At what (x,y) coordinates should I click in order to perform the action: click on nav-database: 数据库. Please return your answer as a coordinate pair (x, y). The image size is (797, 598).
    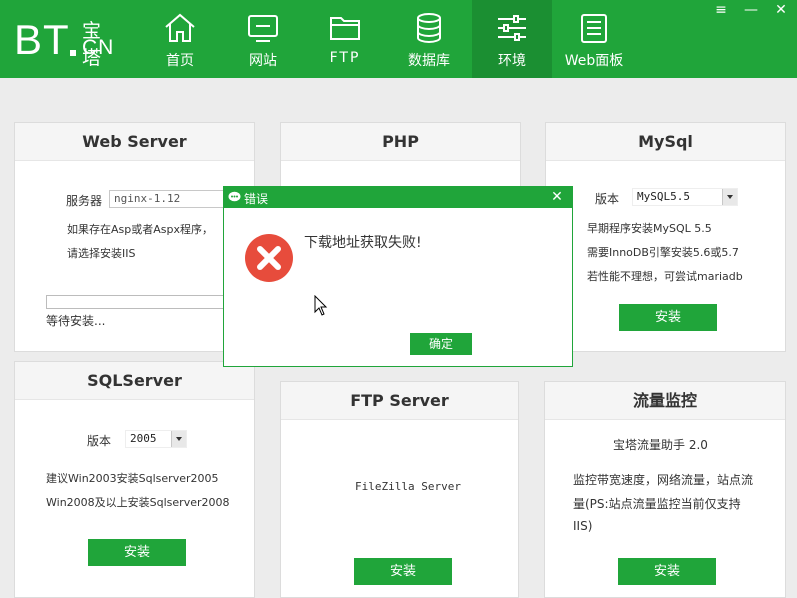
    Looking at the image, I should click on (429, 39).